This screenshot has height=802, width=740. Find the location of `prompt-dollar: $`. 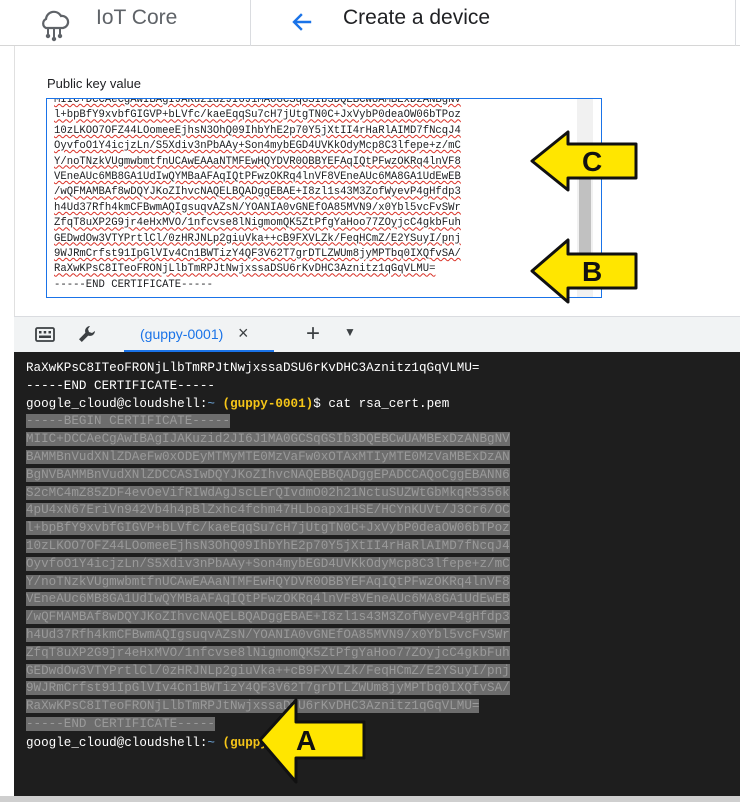

prompt-dollar: $ is located at coordinates (317, 403).